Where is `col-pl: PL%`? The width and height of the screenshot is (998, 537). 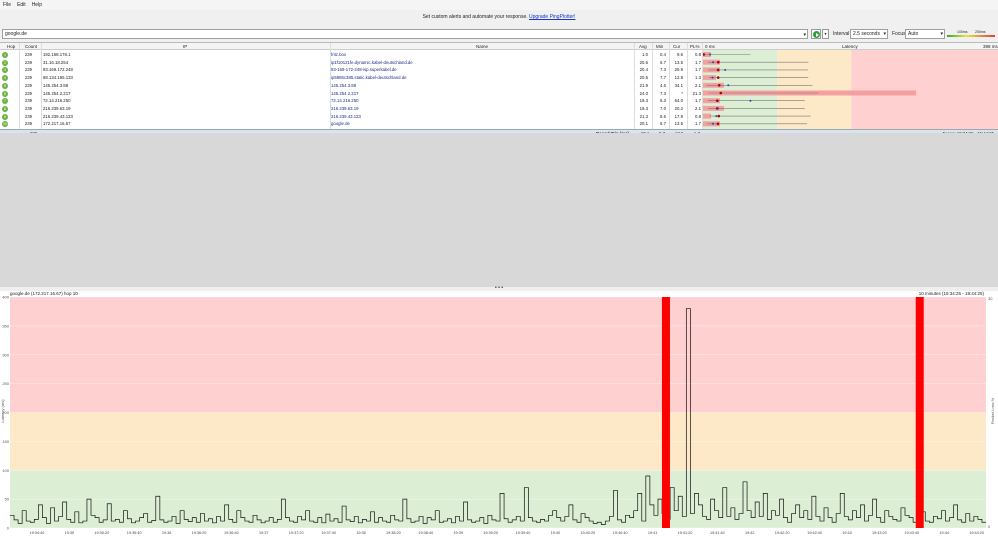 col-pl: PL% is located at coordinates (695, 46).